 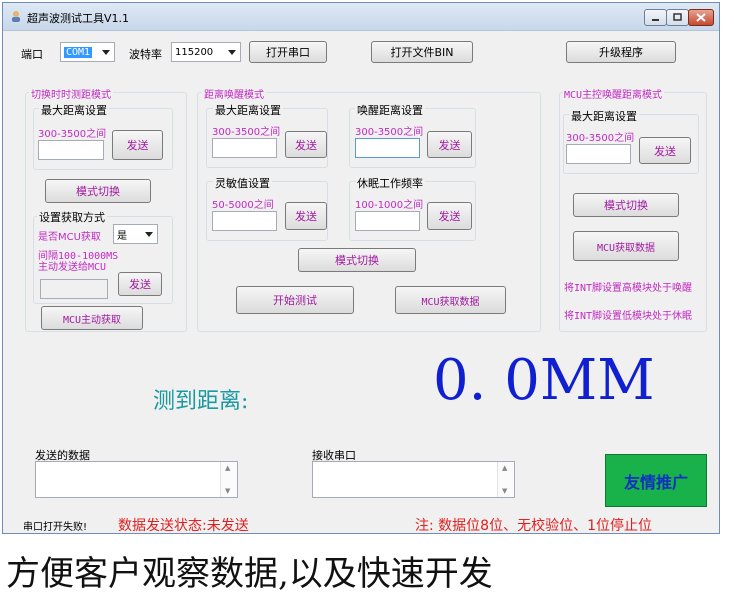 I want to click on left-acquire-title: 设置获取方式, so click(x=72, y=217).